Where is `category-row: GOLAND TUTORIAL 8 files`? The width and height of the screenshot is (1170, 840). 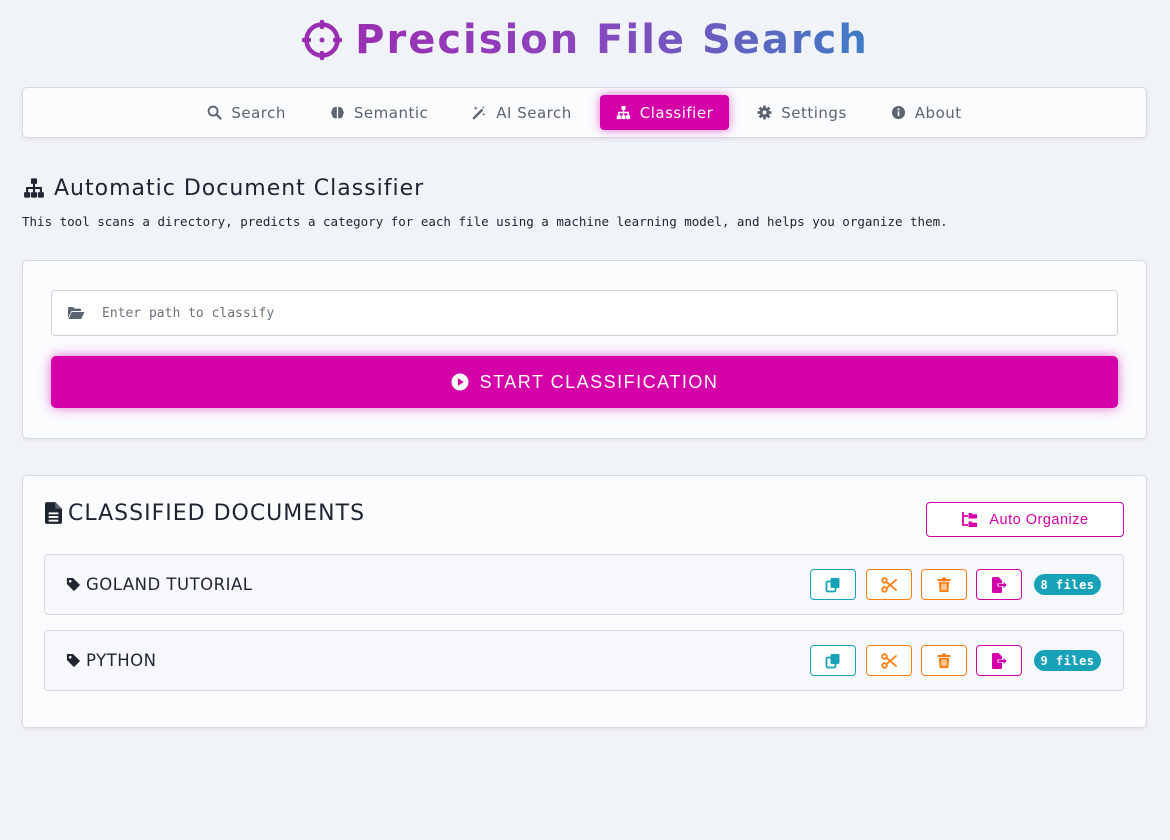 category-row: GOLAND TUTORIAL 8 files is located at coordinates (584, 584).